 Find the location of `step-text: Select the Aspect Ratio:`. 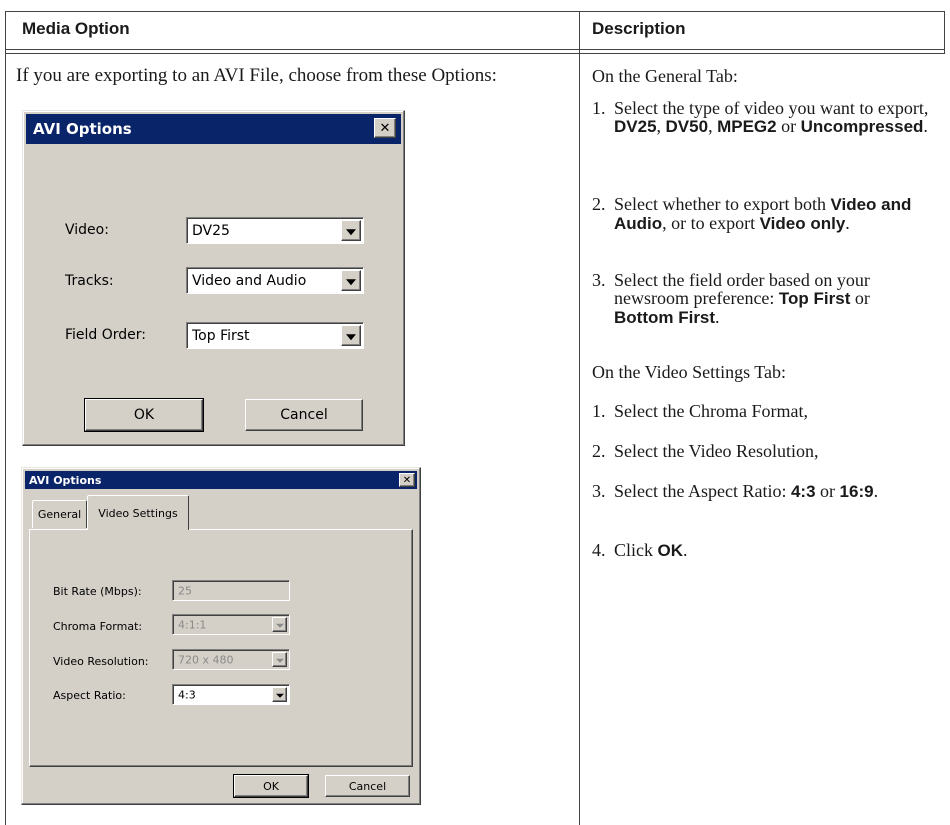

step-text: Select the Aspect Ratio: is located at coordinates (700, 491).